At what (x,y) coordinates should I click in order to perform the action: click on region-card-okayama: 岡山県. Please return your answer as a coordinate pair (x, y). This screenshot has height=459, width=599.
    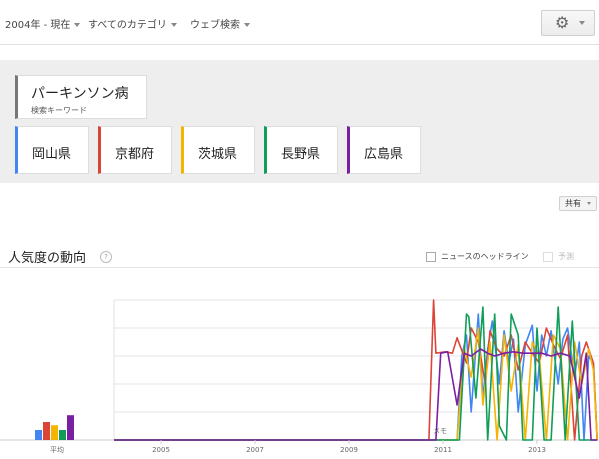
    Looking at the image, I should click on (52, 150).